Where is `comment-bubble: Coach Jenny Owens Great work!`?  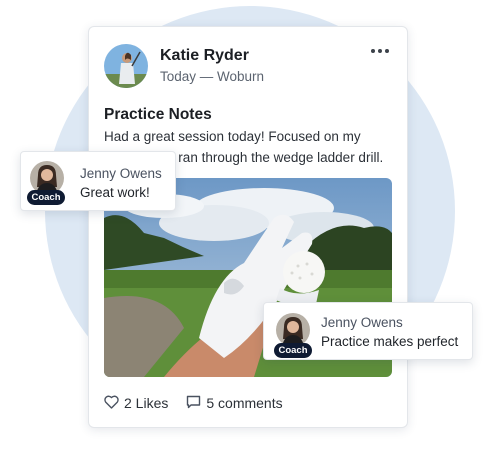 comment-bubble: Coach Jenny Owens Great work! is located at coordinates (98, 181).